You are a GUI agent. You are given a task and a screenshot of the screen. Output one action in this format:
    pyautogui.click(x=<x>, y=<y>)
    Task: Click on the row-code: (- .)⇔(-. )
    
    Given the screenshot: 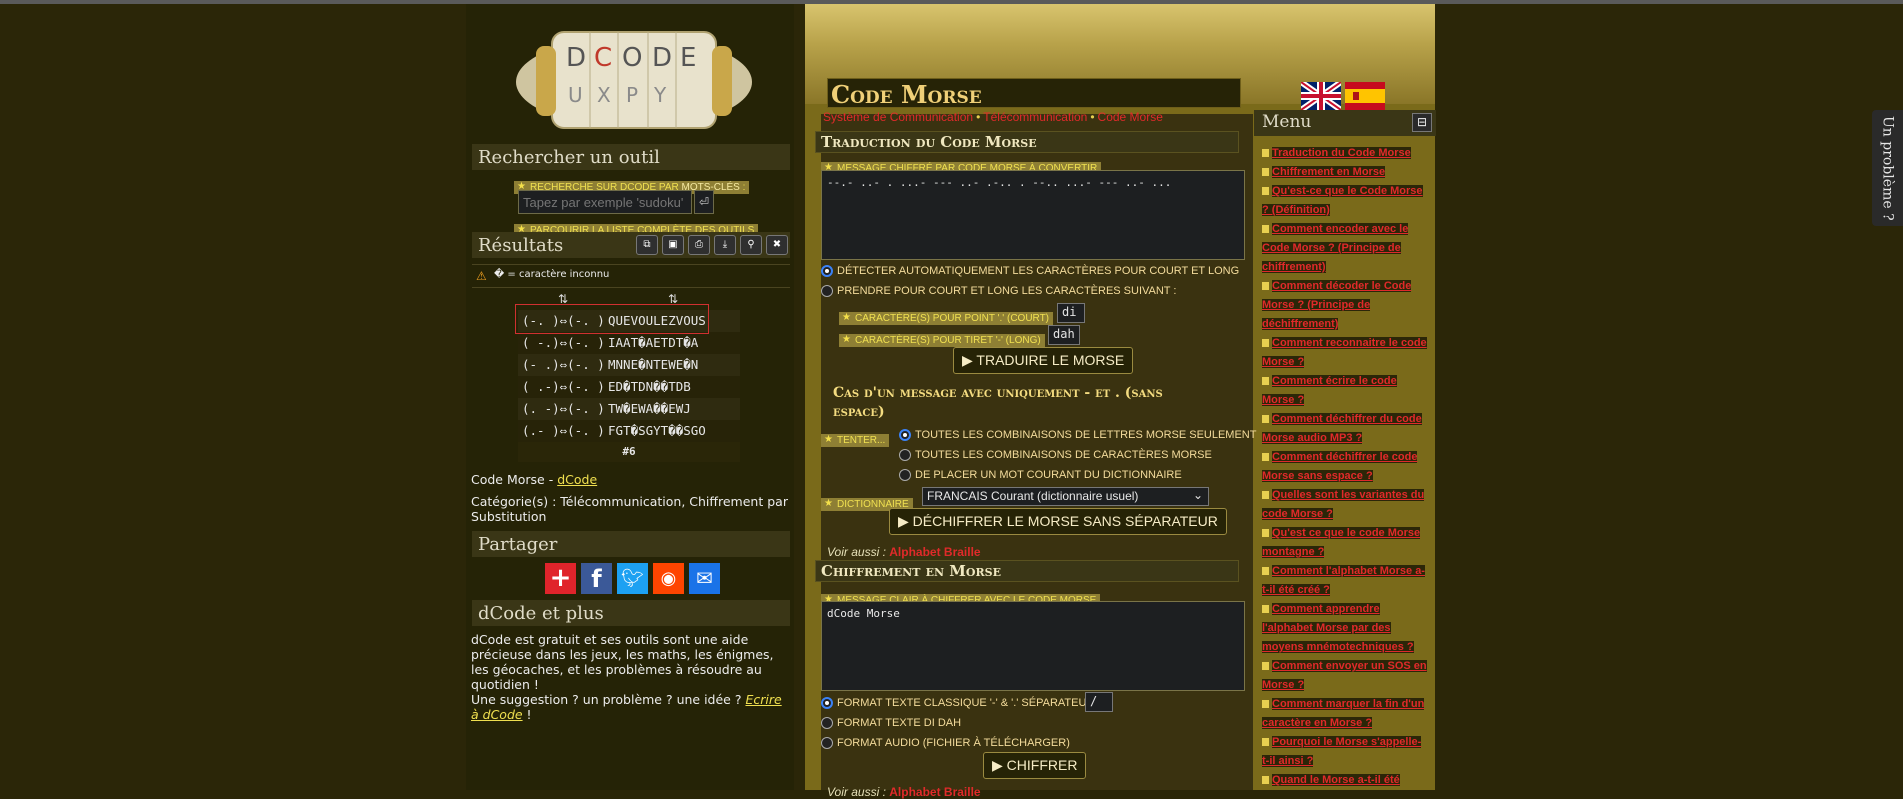 What is the action you would take?
    pyautogui.click(x=563, y=364)
    